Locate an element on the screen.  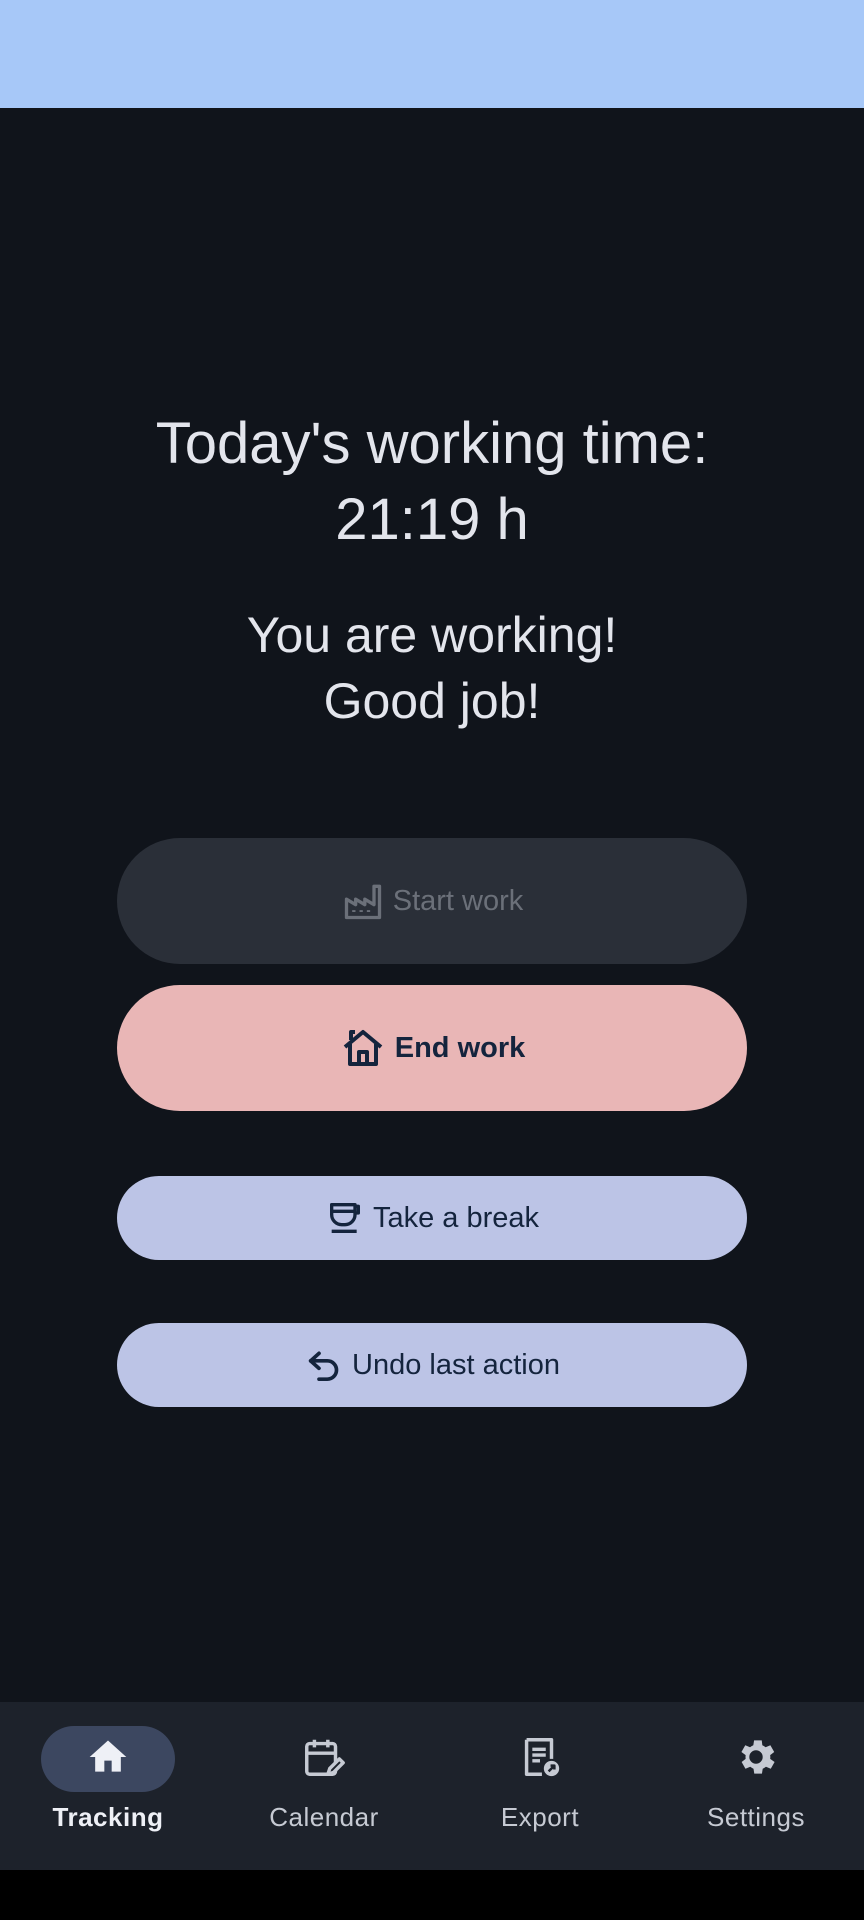
take-break-label: Take a break is located at coordinates (456, 1217).